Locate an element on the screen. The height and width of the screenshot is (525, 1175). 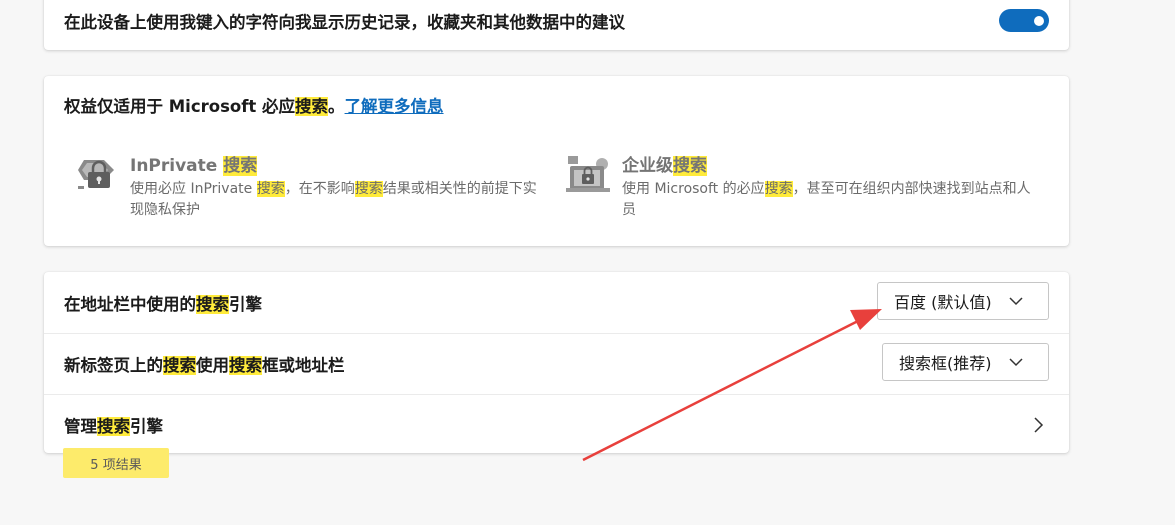
chevron-right-icon is located at coordinates (1039, 425).